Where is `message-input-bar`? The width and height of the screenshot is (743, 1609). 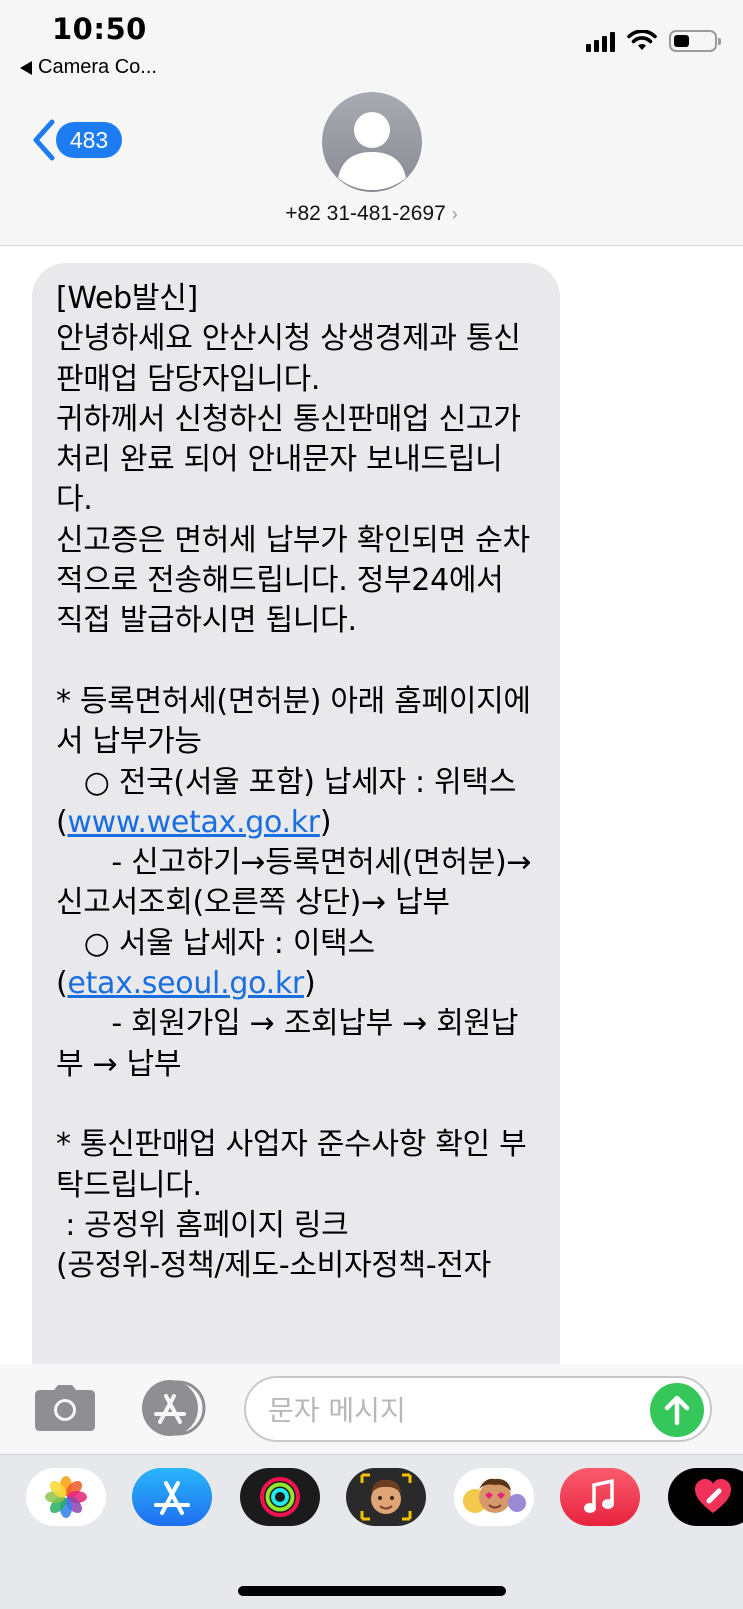 message-input-bar is located at coordinates (371, 1409).